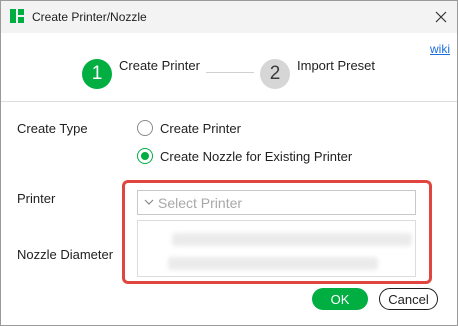 The height and width of the screenshot is (326, 458). Describe the element at coordinates (408, 299) in the screenshot. I see `cancel-button: Cancel` at that location.